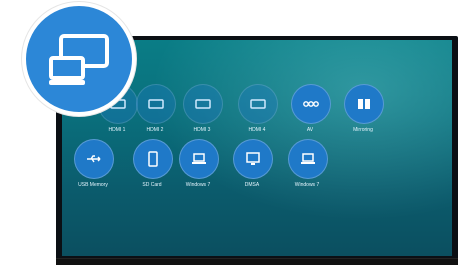  I want to click on tile-label: Mirroring, so click(363, 130).